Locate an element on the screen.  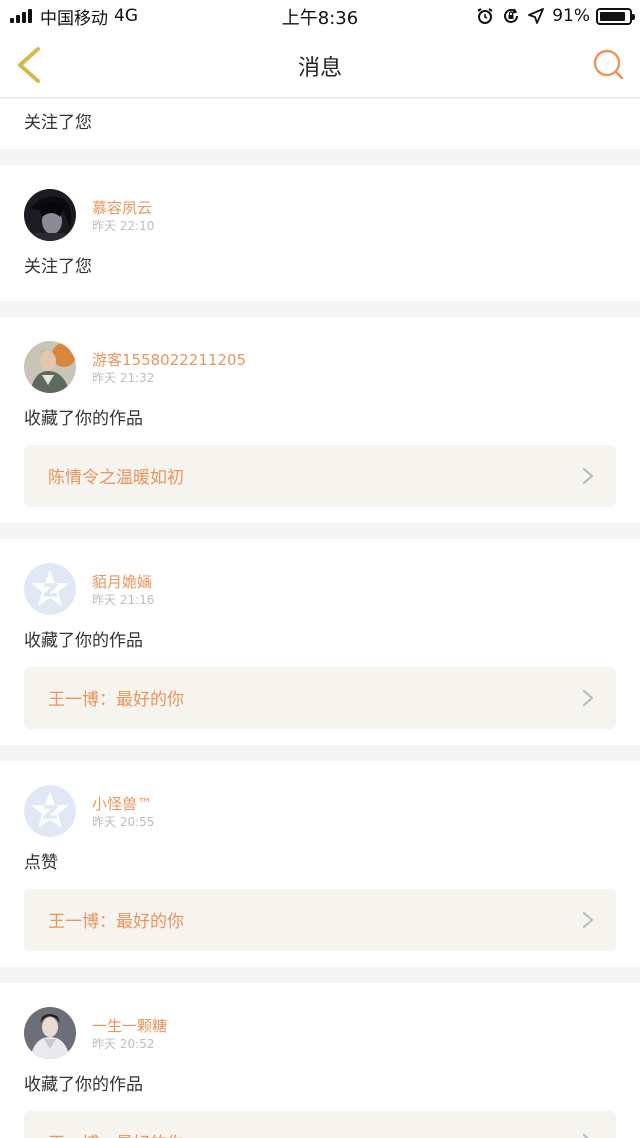
timestamp: 昨天 21:32 is located at coordinates (123, 378).